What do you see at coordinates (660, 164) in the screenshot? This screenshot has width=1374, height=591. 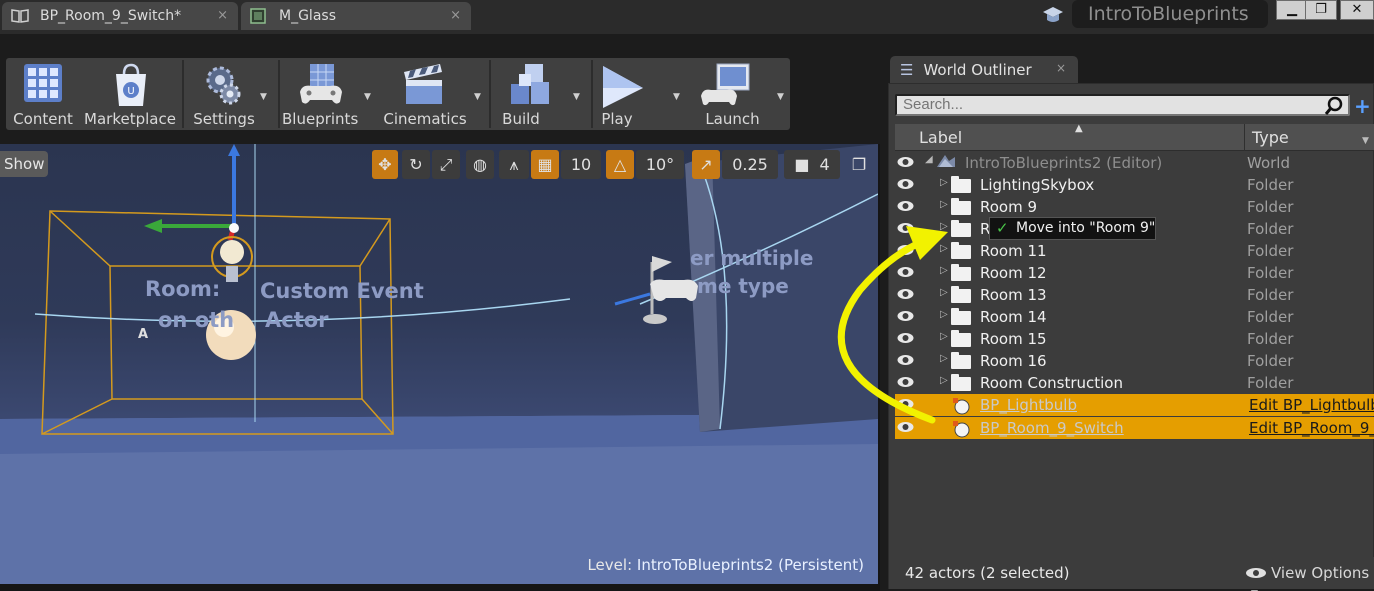 I see `rotation-snap-value: 10°` at bounding box center [660, 164].